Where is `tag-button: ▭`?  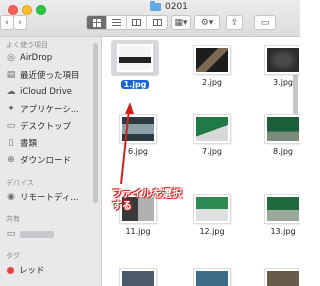
tag-button: ▭ is located at coordinates (265, 22).